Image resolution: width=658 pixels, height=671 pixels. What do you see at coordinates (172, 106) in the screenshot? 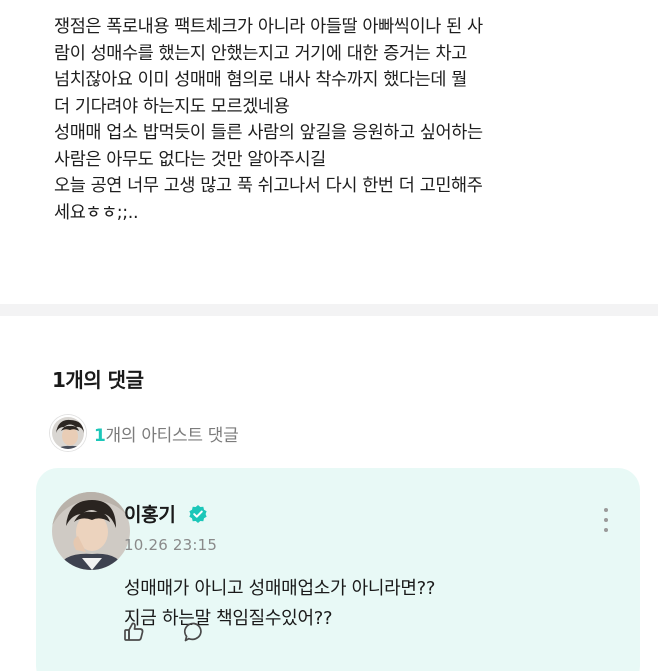
I see `post-line: 더 기다려야 하는지도 모르겠네용` at bounding box center [172, 106].